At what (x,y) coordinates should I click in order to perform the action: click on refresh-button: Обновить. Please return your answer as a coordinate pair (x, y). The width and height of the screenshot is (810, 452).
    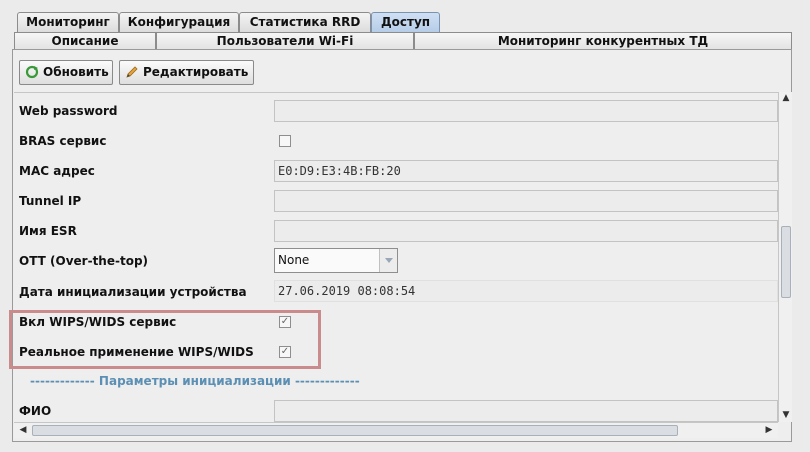
    Looking at the image, I should click on (66, 72).